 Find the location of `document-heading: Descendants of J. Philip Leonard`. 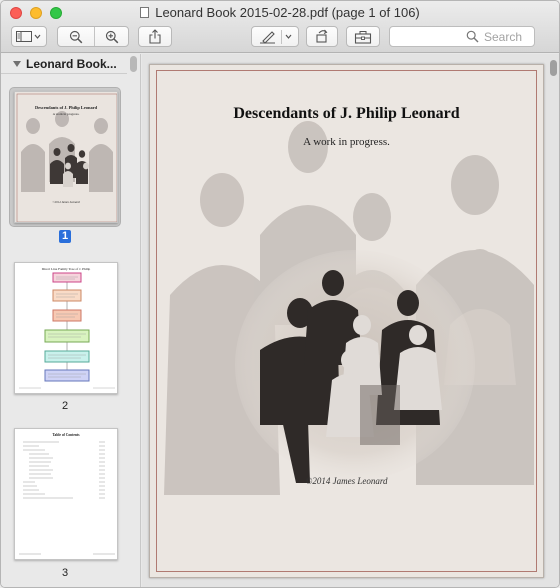

document-heading: Descendants of J. Philip Leonard is located at coordinates (346, 113).